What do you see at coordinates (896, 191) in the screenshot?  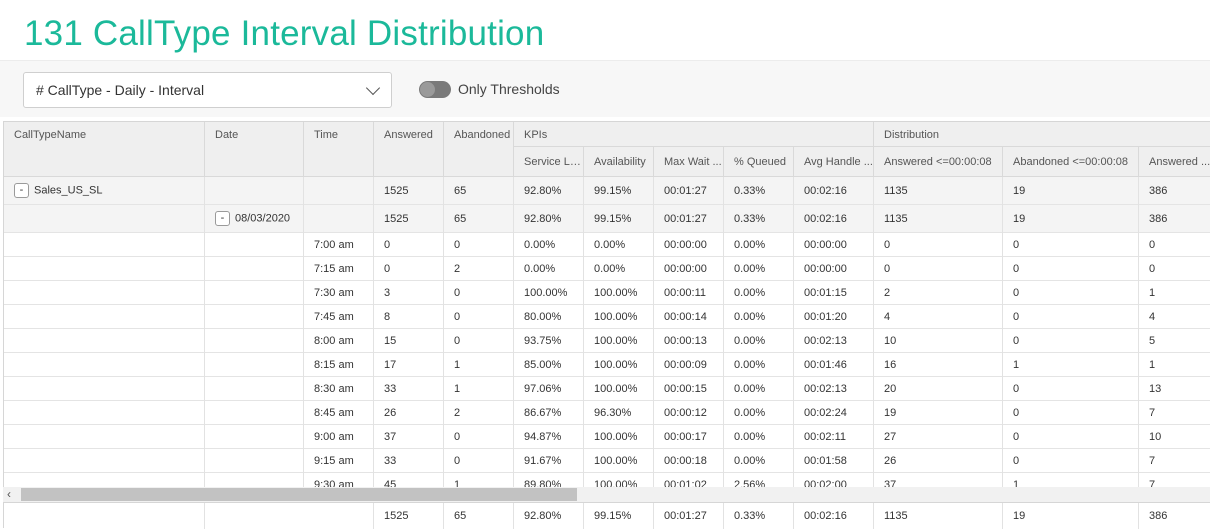 I see `group-answered-le8: 1135` at bounding box center [896, 191].